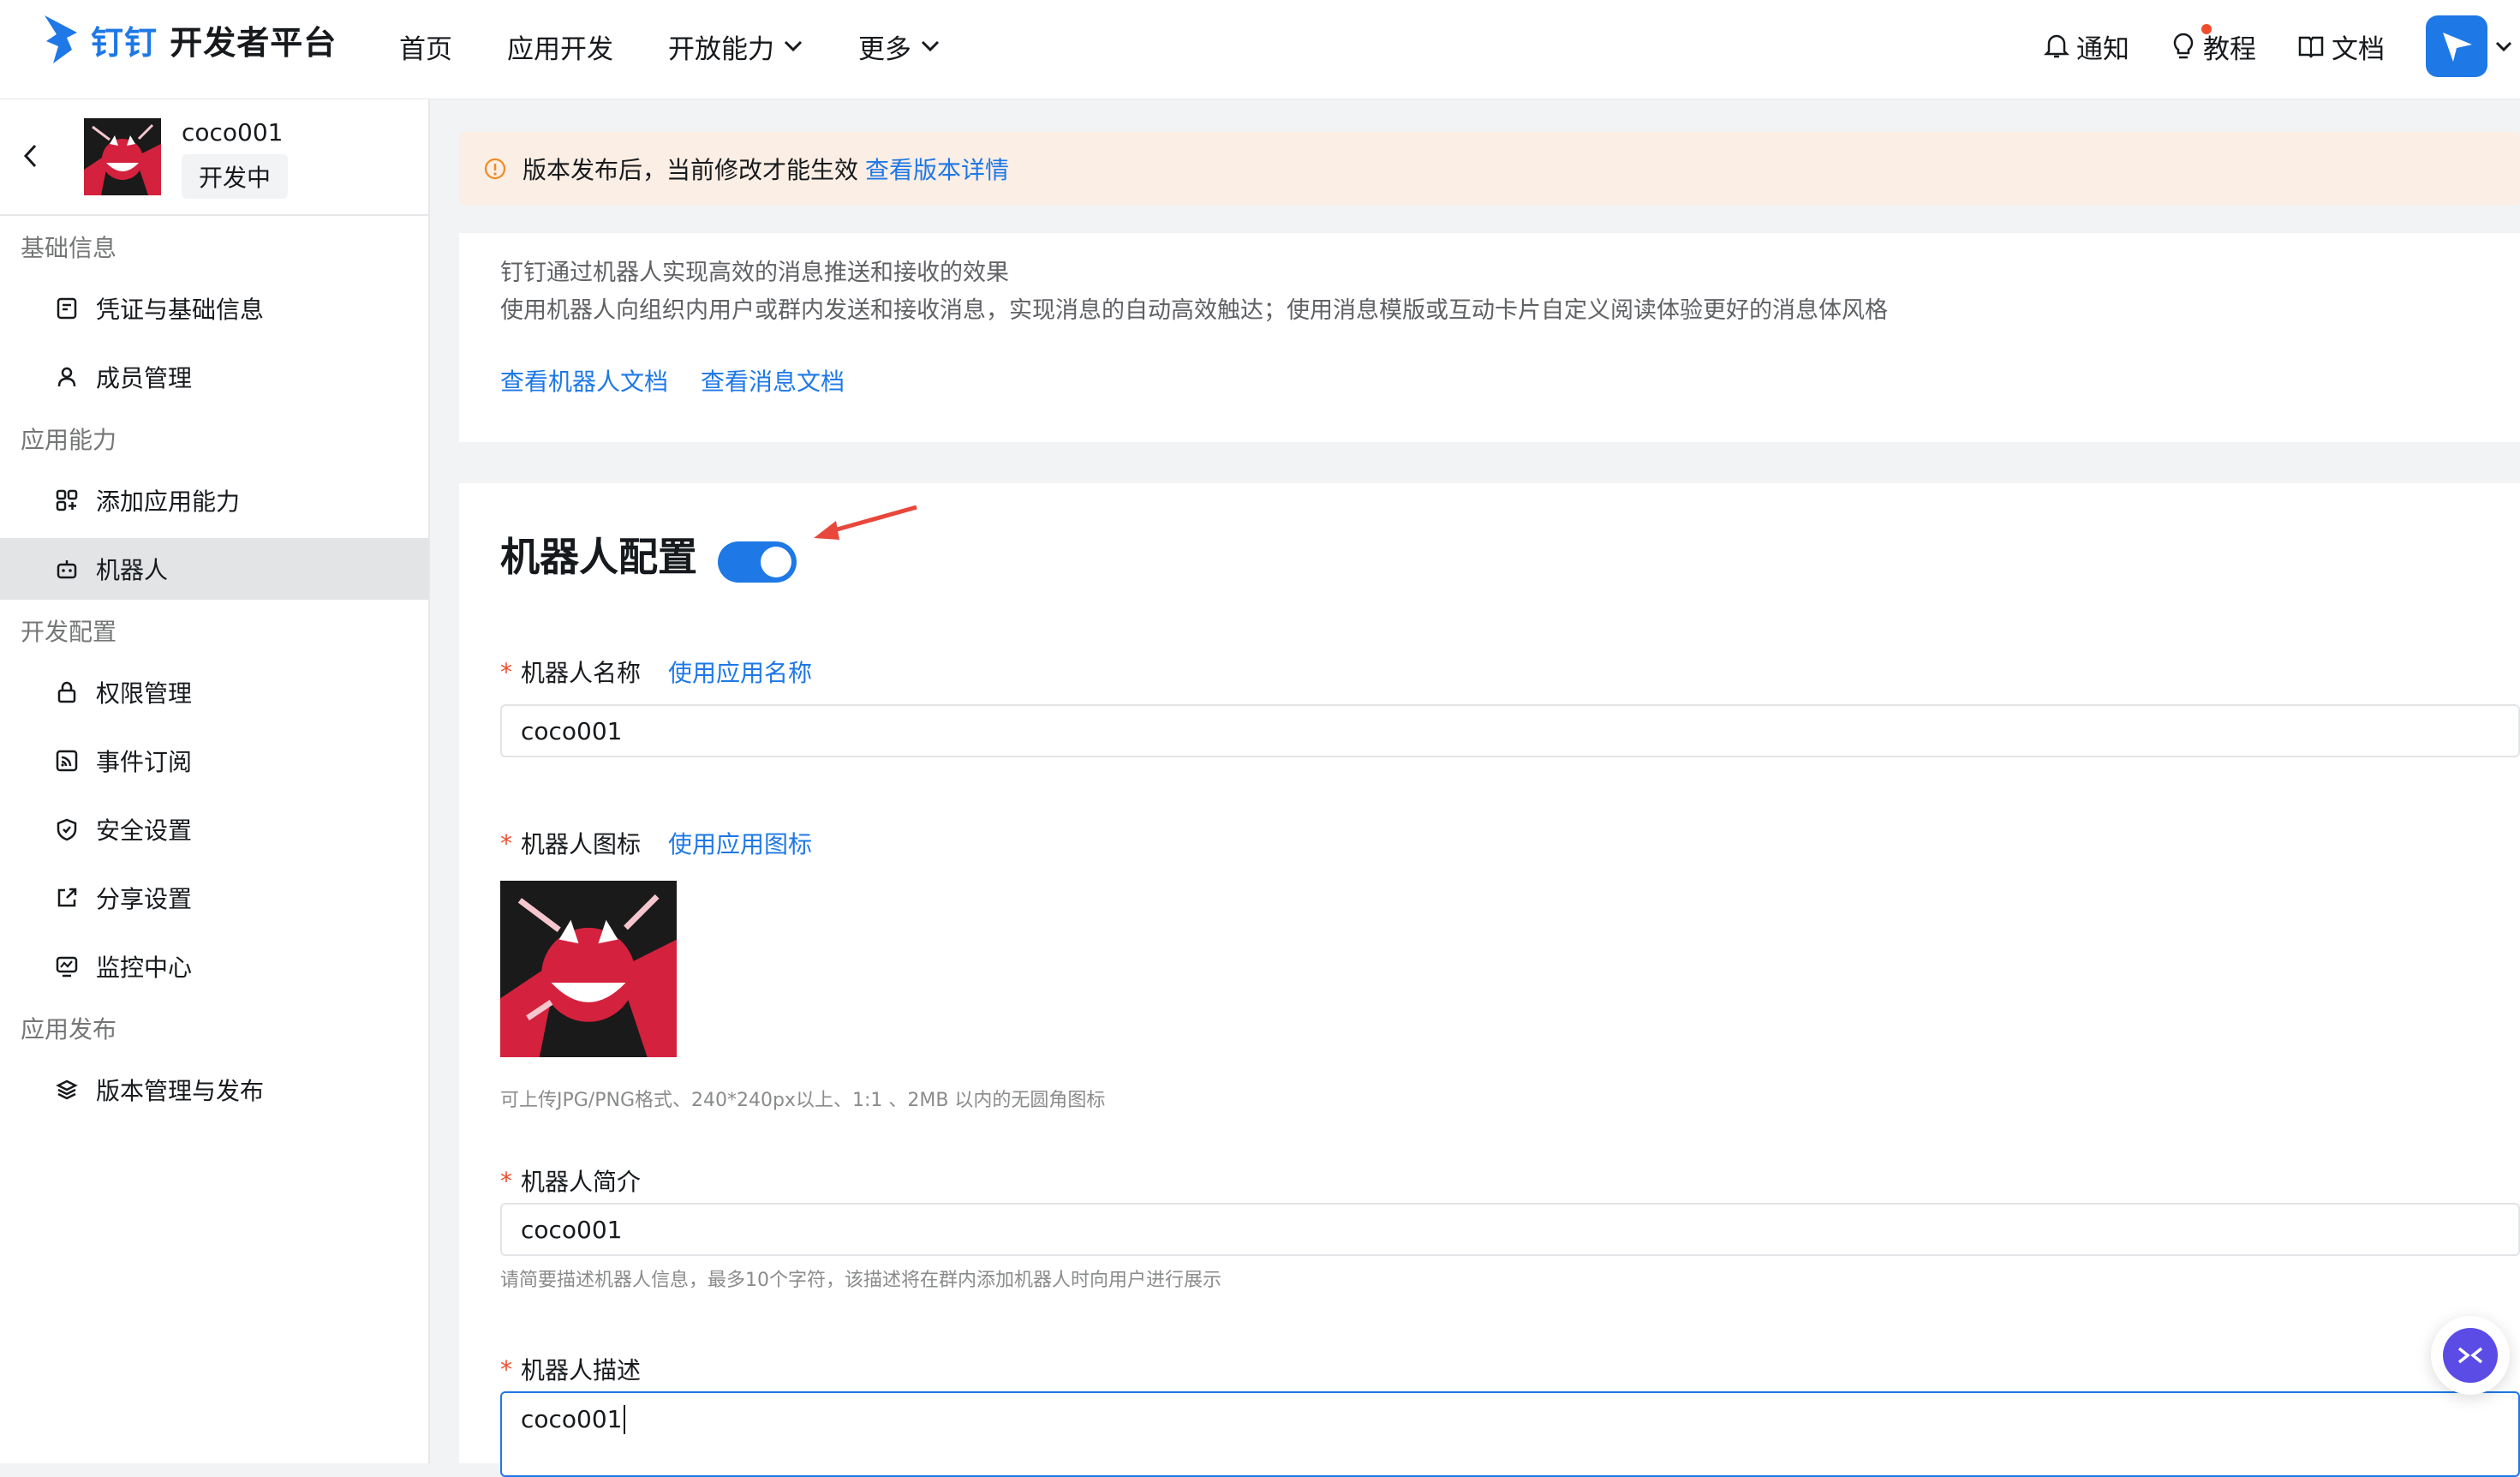 The width and height of the screenshot is (2520, 1477). Describe the element at coordinates (67, 1089) in the screenshot. I see `layers-icon` at that location.